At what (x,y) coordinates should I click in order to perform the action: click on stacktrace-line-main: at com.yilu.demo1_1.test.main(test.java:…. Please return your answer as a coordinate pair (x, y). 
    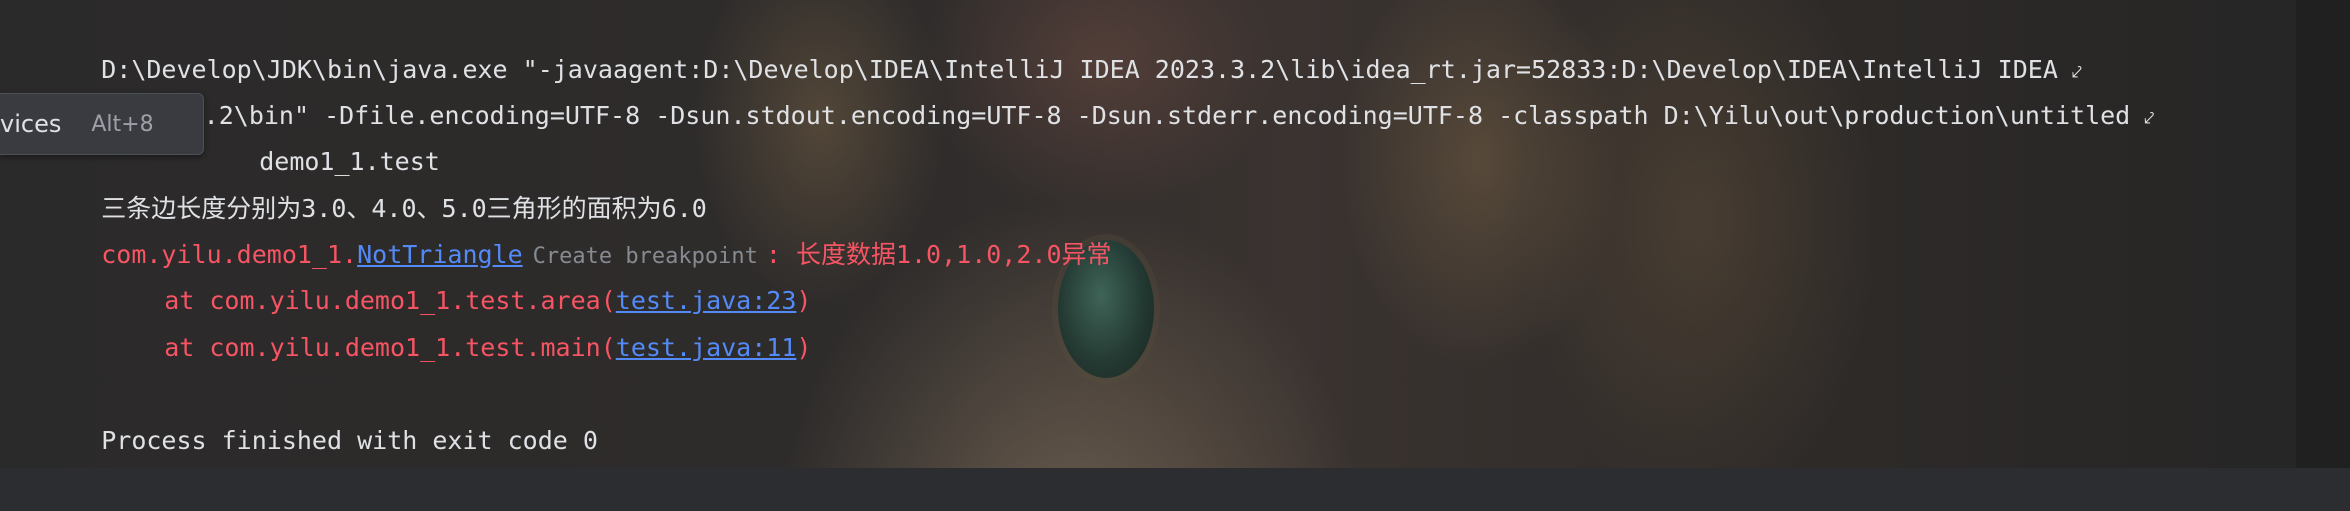
    Looking at the image, I should click on (457, 320).